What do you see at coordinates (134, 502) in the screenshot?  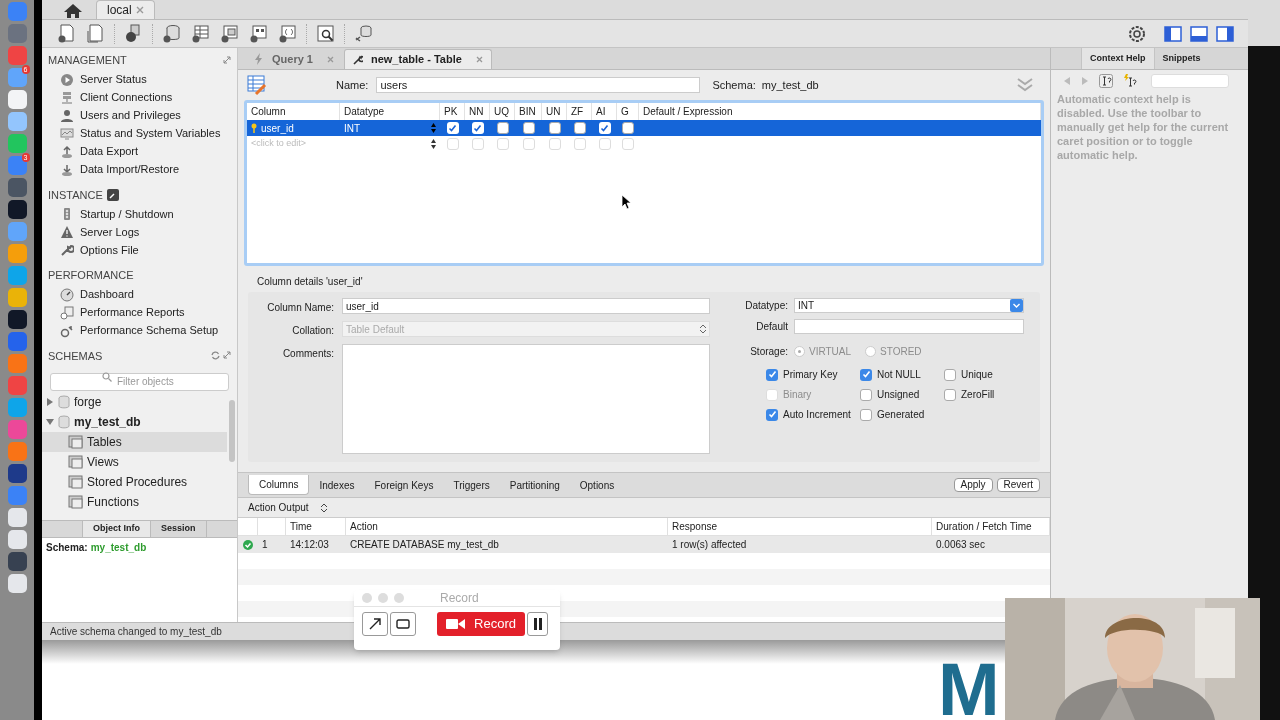 I see `schema-item: Functions` at bounding box center [134, 502].